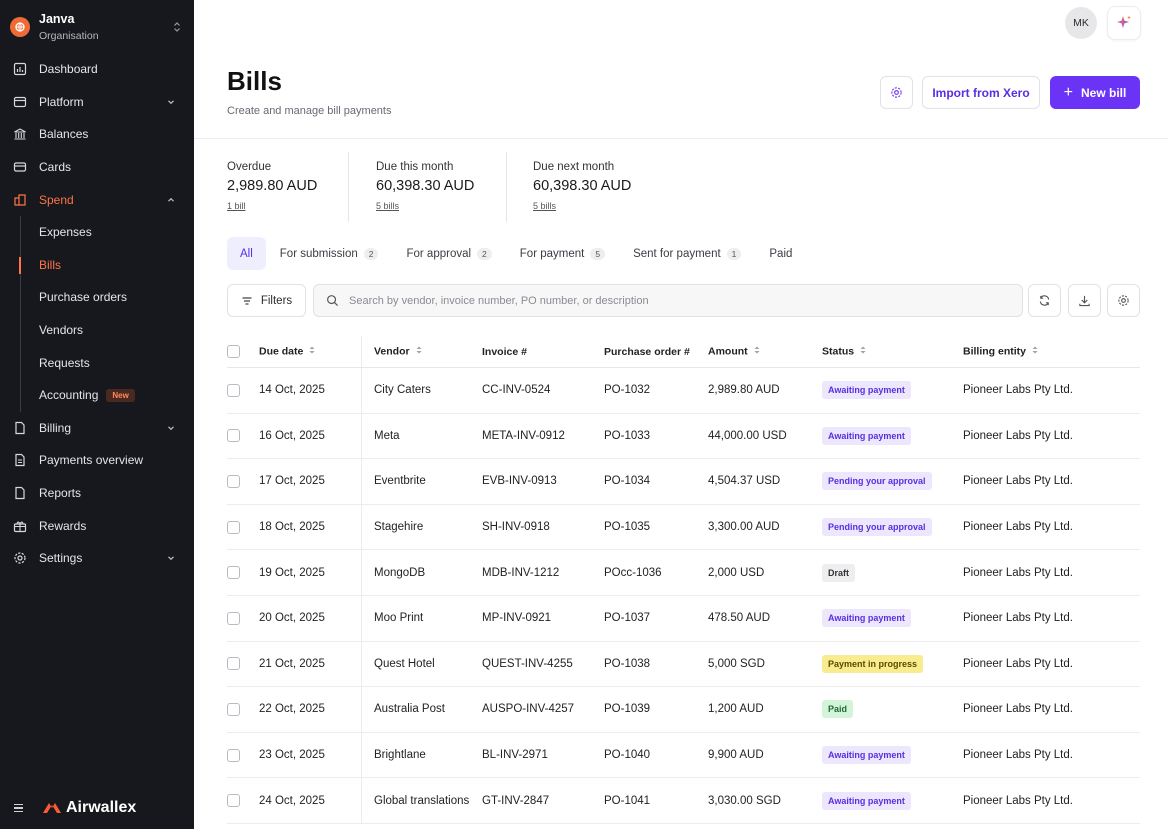 The height and width of the screenshot is (829, 1168). I want to click on tab-label: For approval, so click(439, 253).